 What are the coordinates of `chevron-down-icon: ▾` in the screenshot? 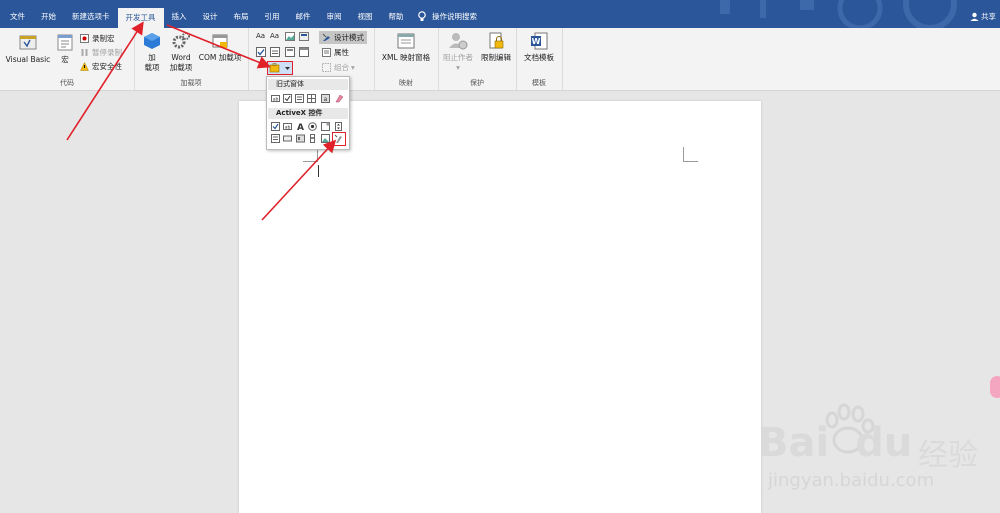 It's located at (458, 67).